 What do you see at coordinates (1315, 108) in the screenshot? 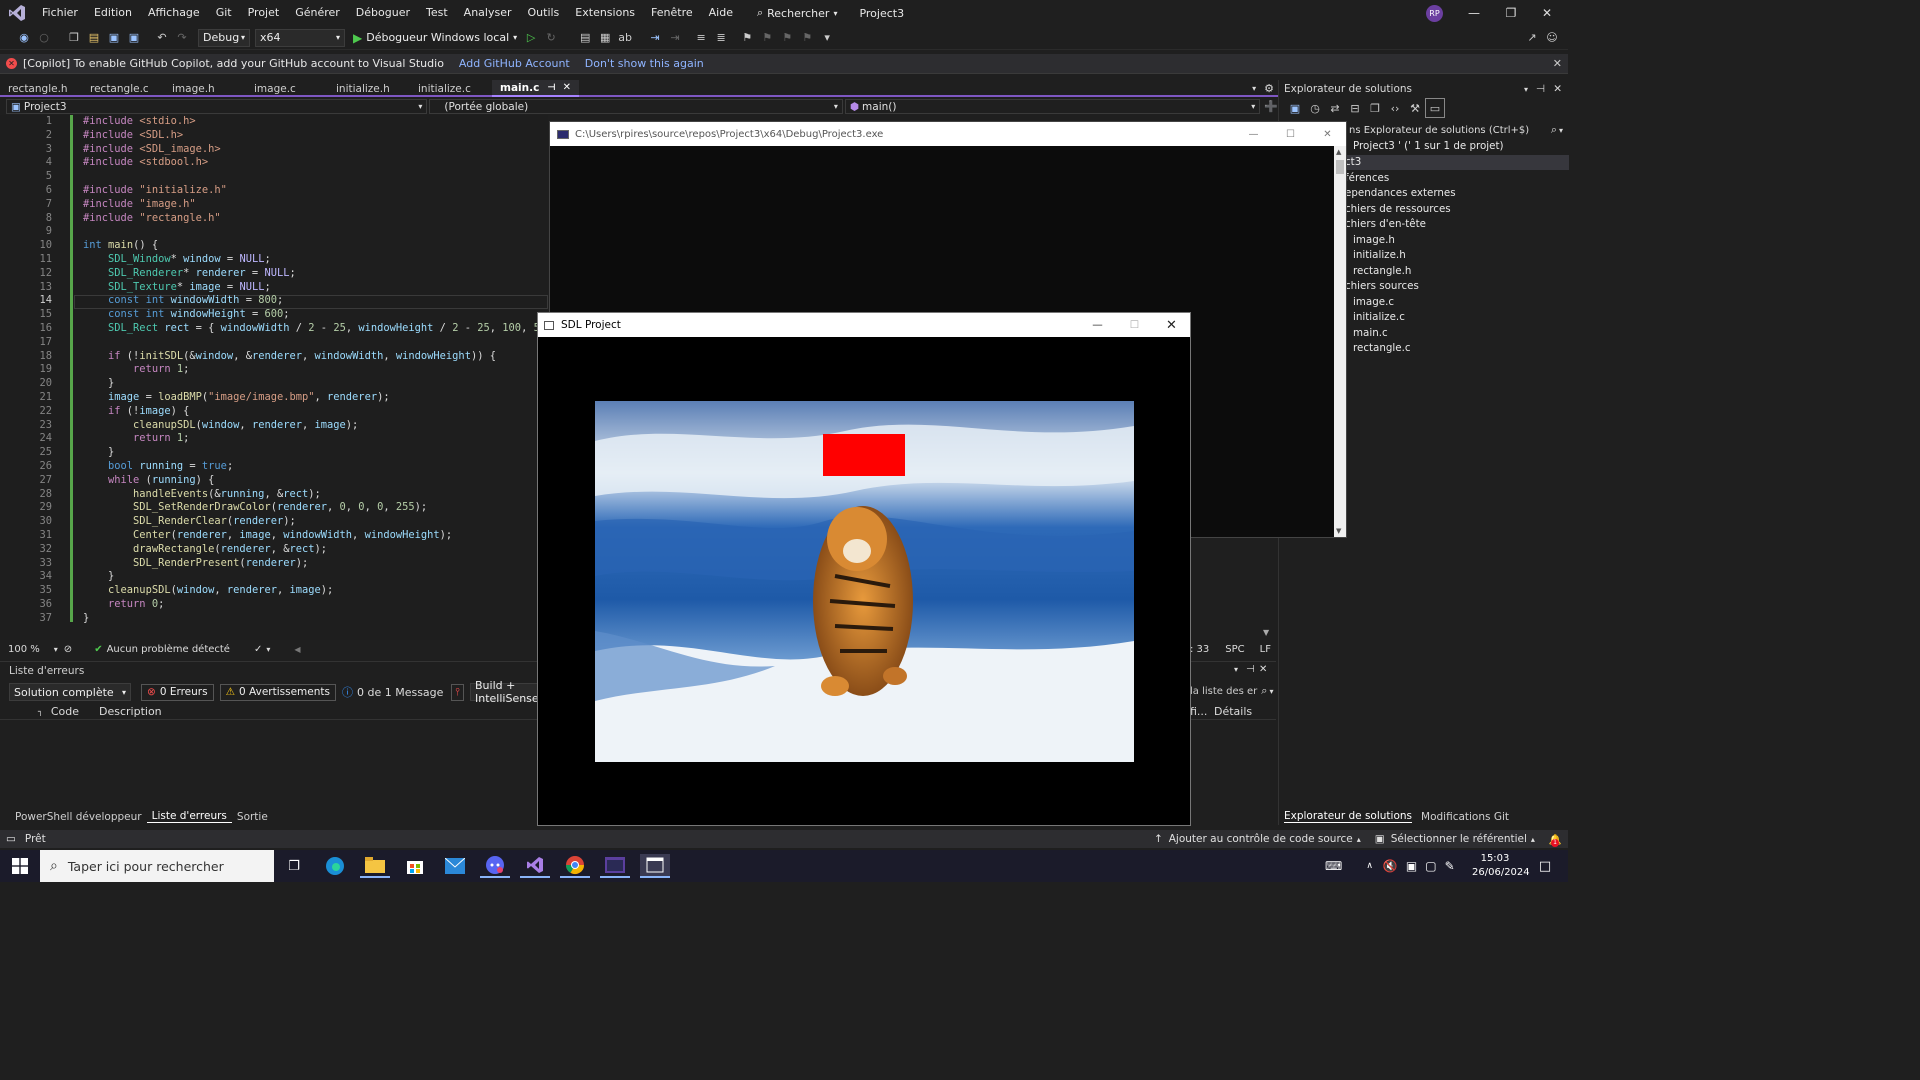
I see `history-icon: ◷` at bounding box center [1315, 108].